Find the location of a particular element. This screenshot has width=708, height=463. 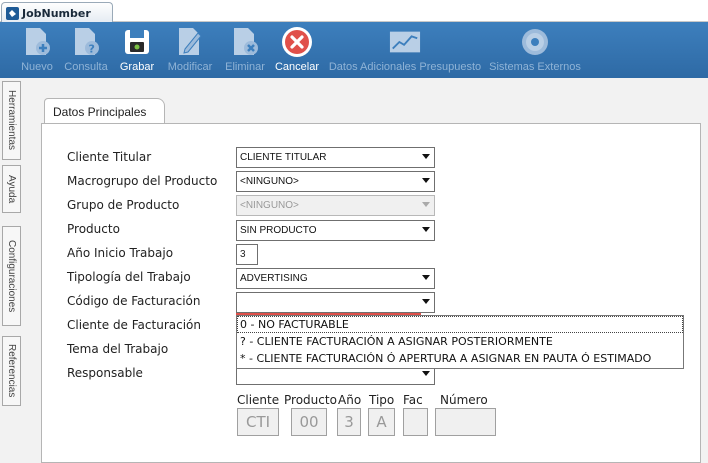

side-tab-herramientas: Herramientas is located at coordinates (11, 120).